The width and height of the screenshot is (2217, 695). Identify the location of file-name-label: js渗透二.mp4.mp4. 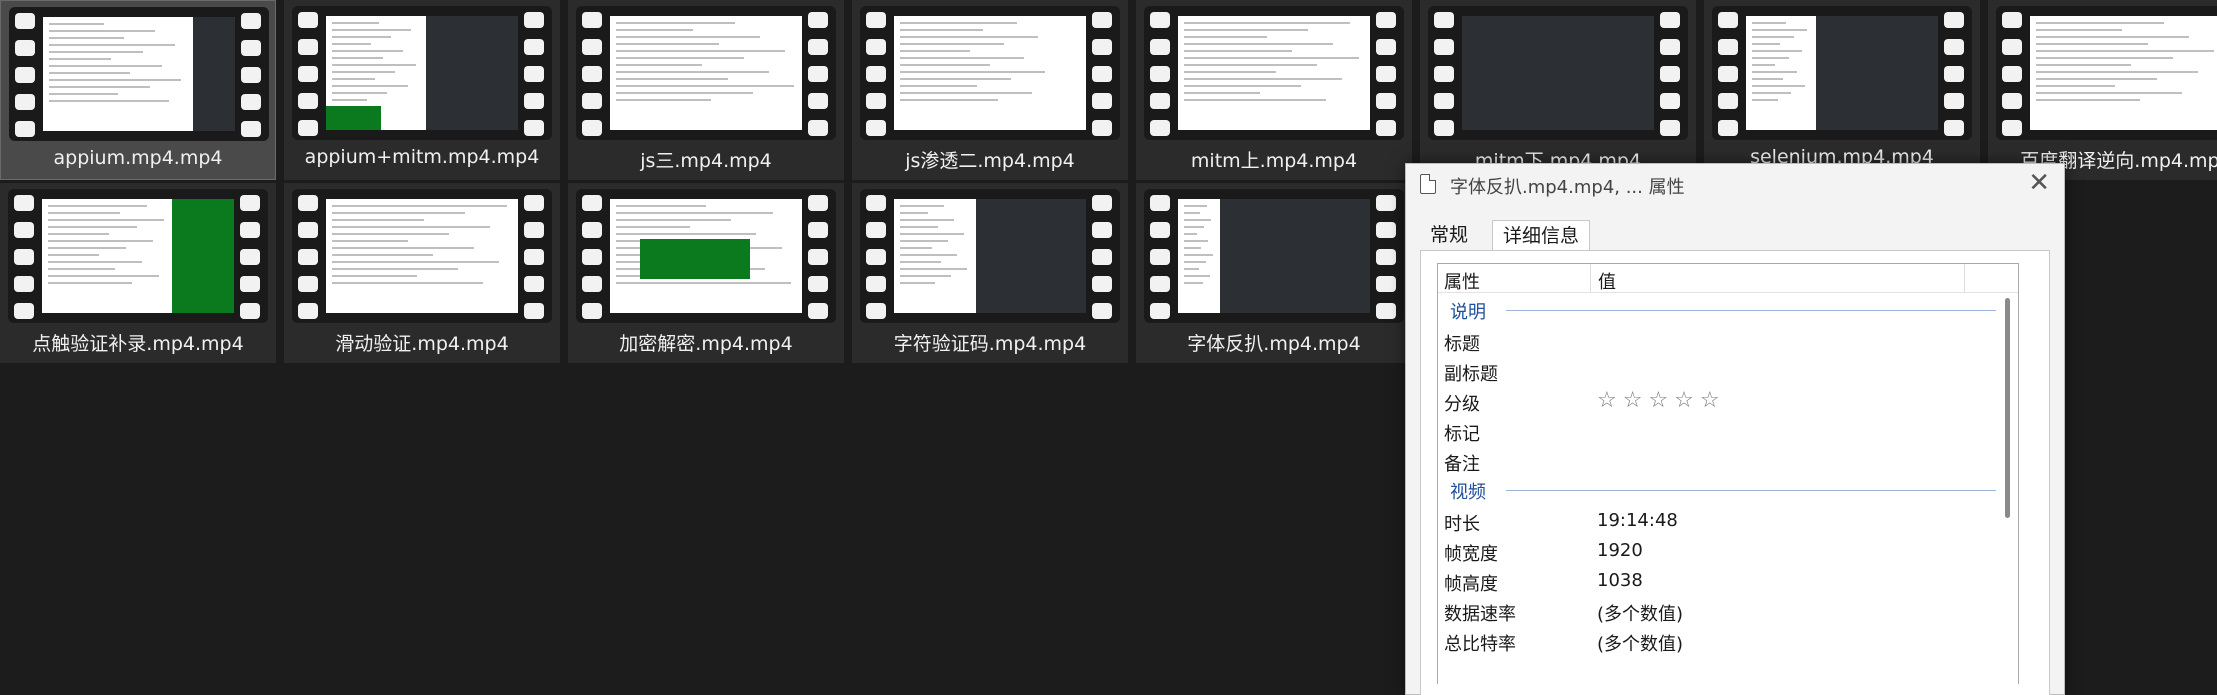
(990, 161).